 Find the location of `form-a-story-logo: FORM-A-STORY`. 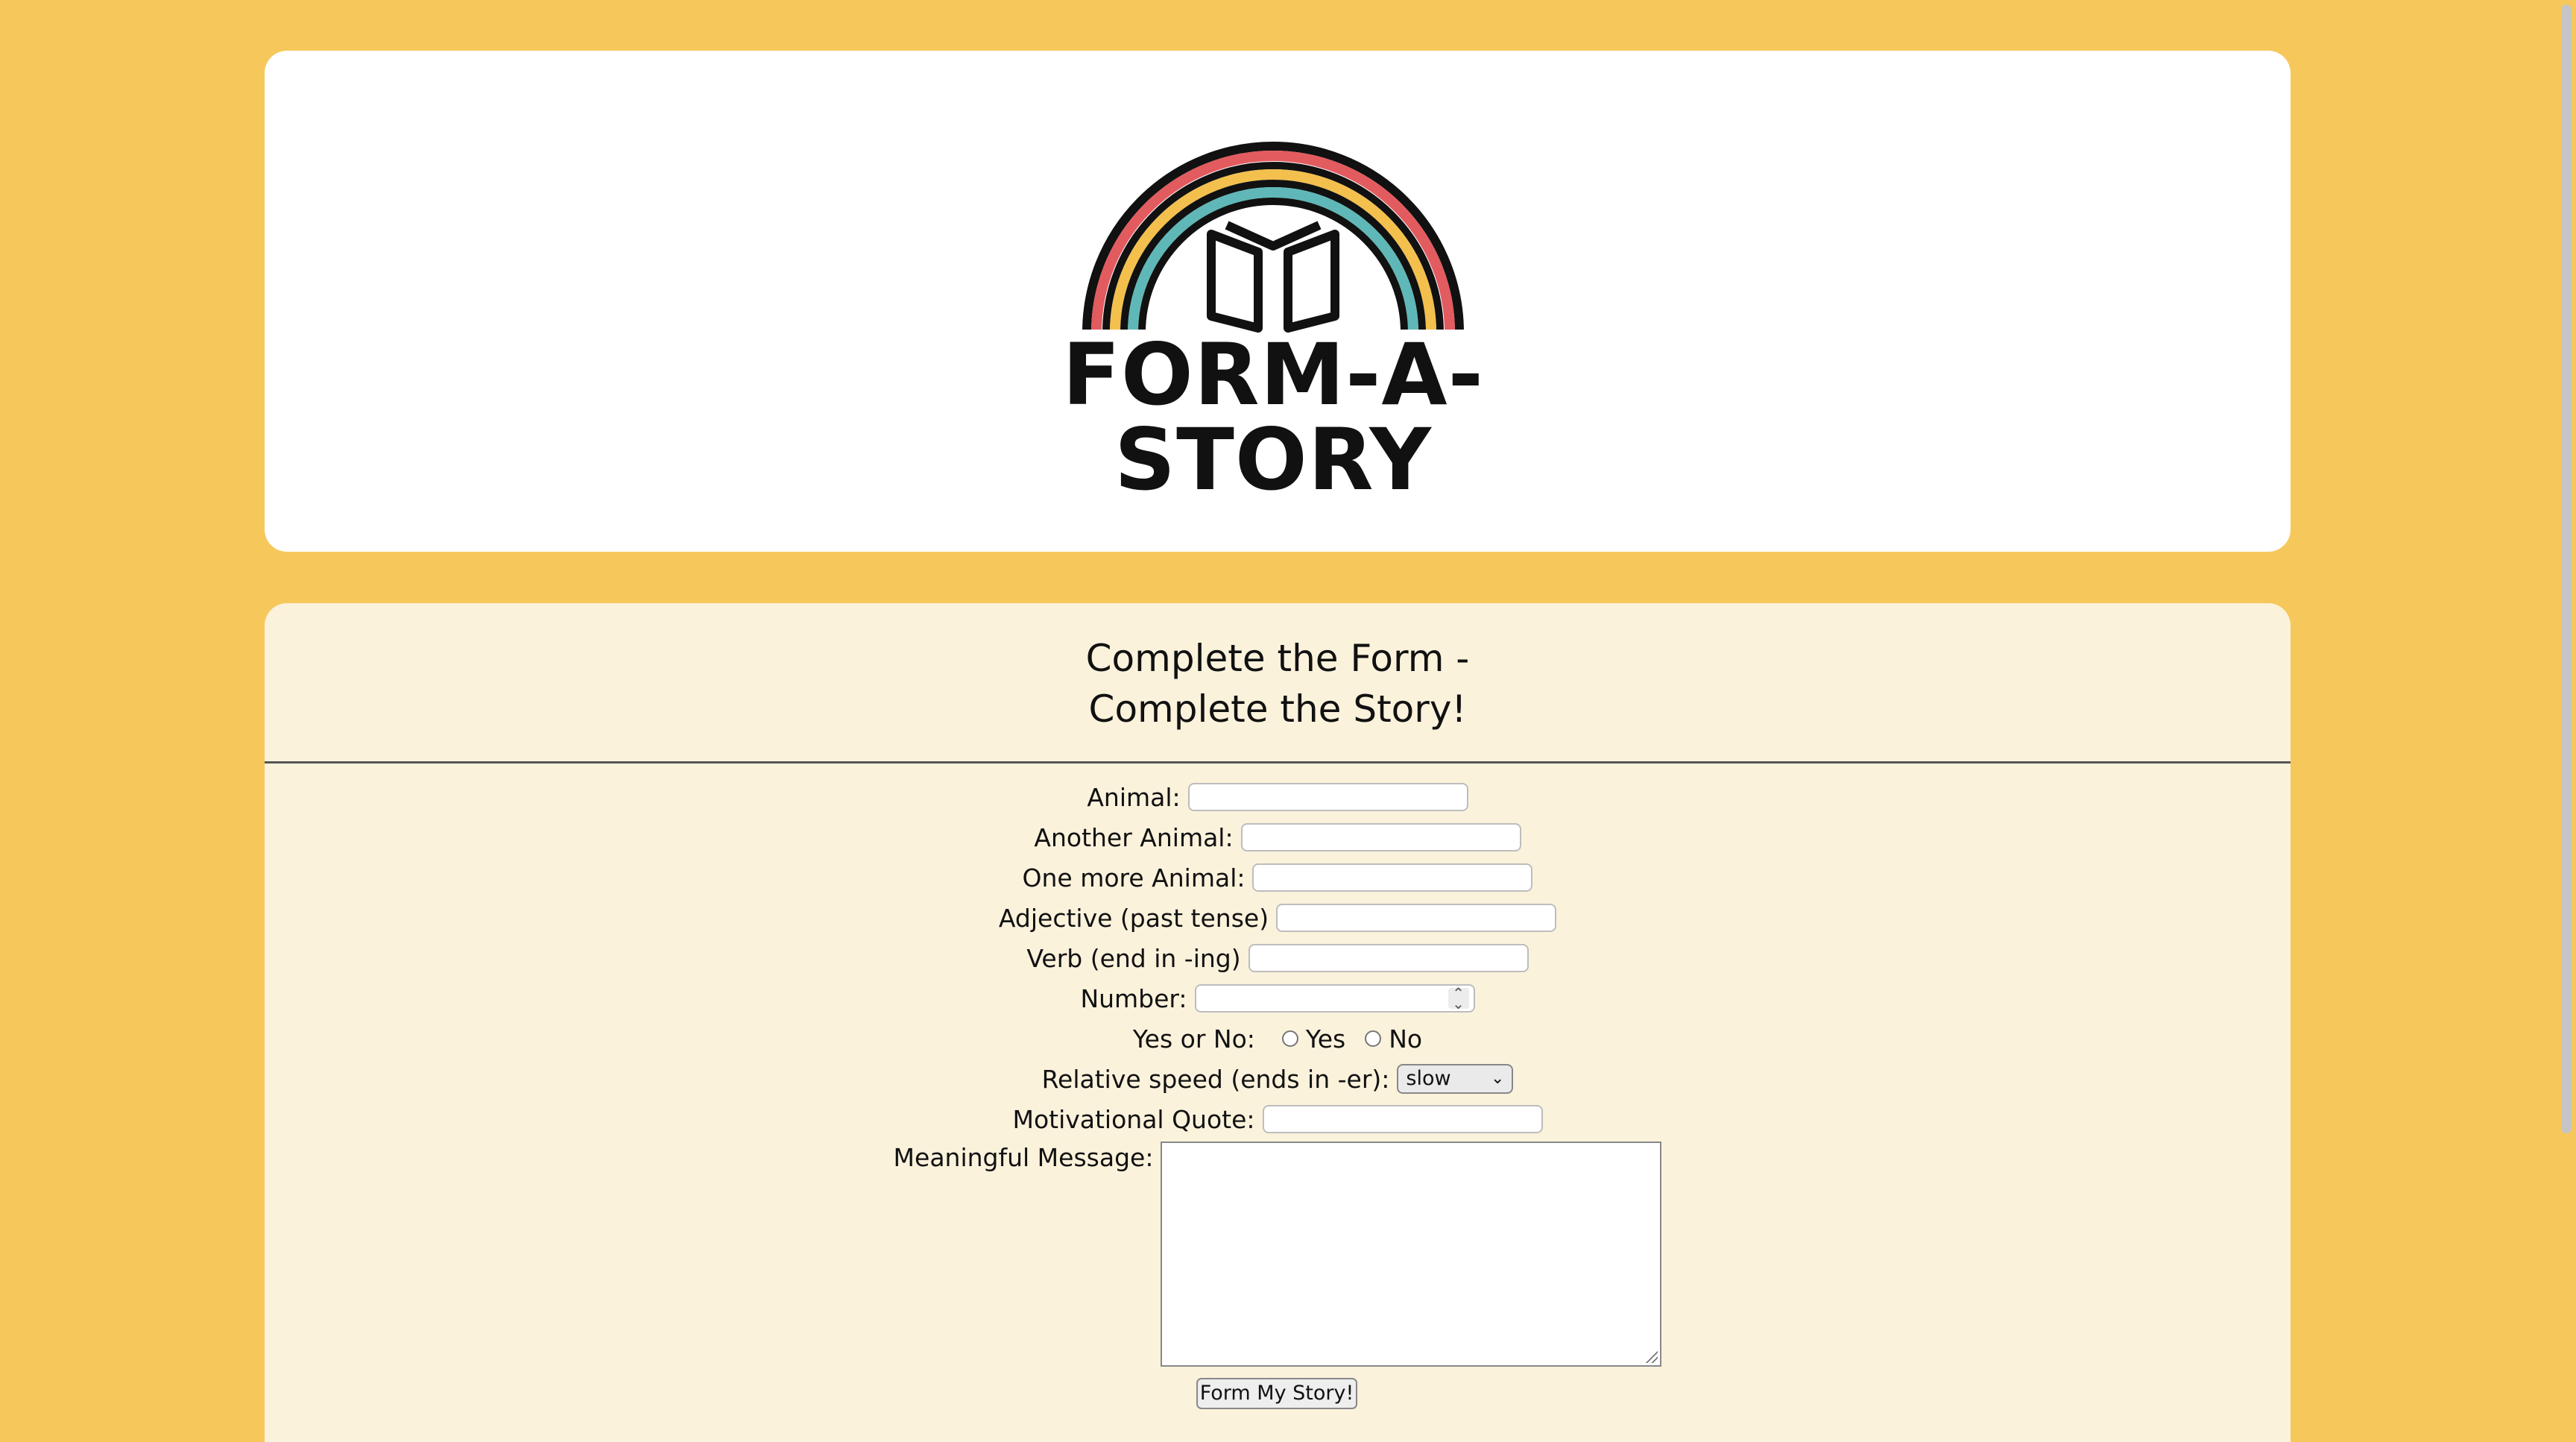

form-a-story-logo: FORM-A-STORY is located at coordinates (1273, 321).